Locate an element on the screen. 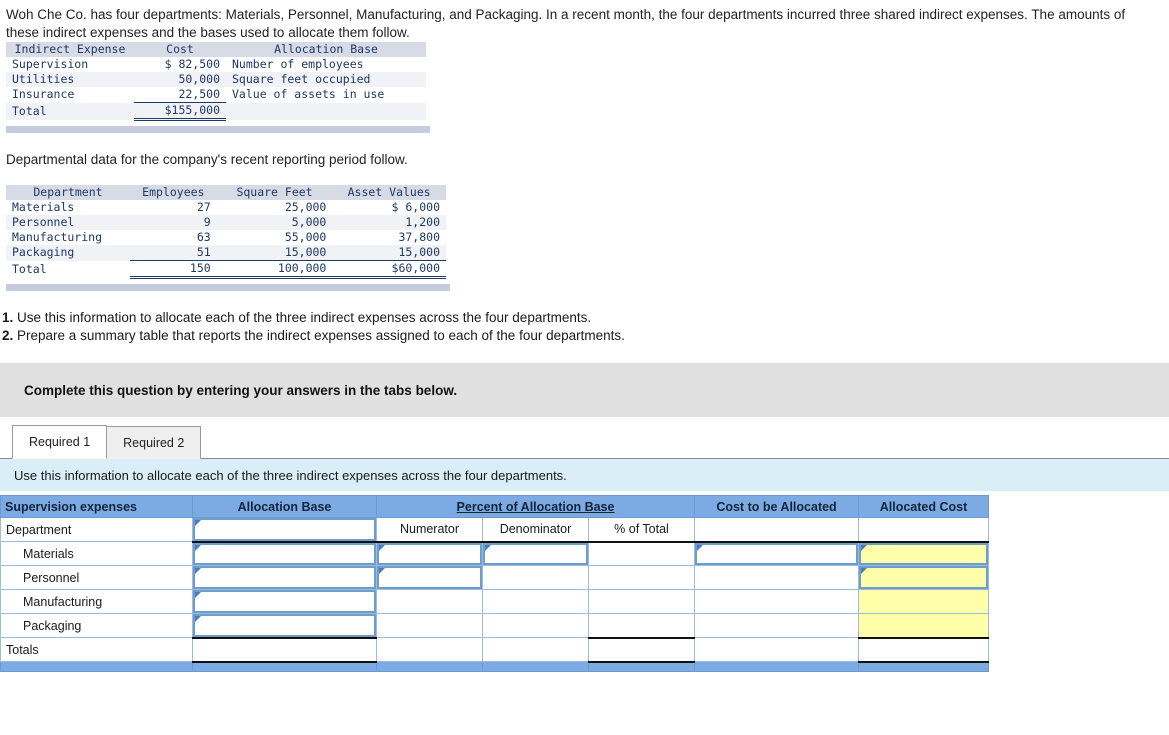 This screenshot has height=735, width=1169. cell-numerator-materials is located at coordinates (429, 553).